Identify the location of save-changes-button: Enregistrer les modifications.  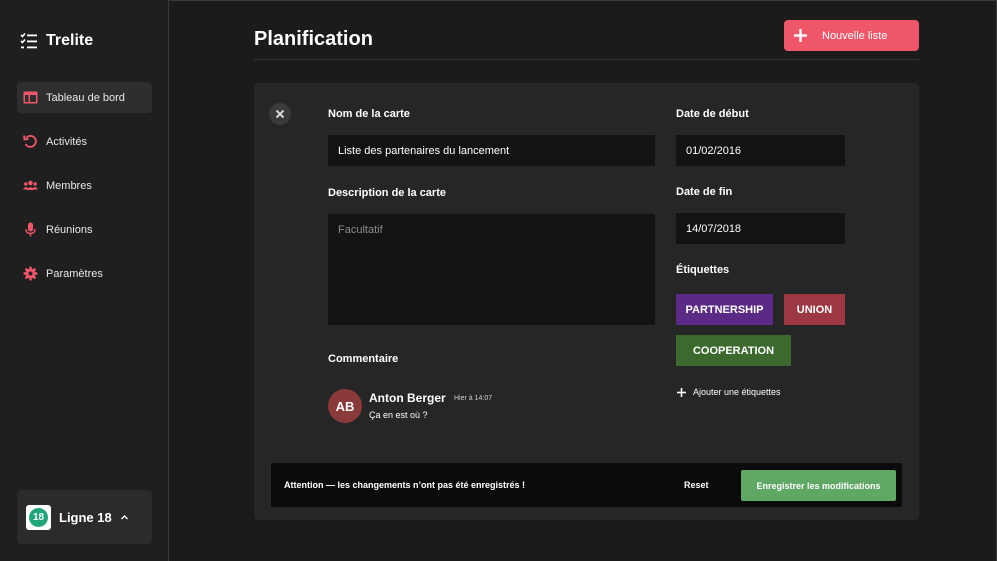
(818, 485).